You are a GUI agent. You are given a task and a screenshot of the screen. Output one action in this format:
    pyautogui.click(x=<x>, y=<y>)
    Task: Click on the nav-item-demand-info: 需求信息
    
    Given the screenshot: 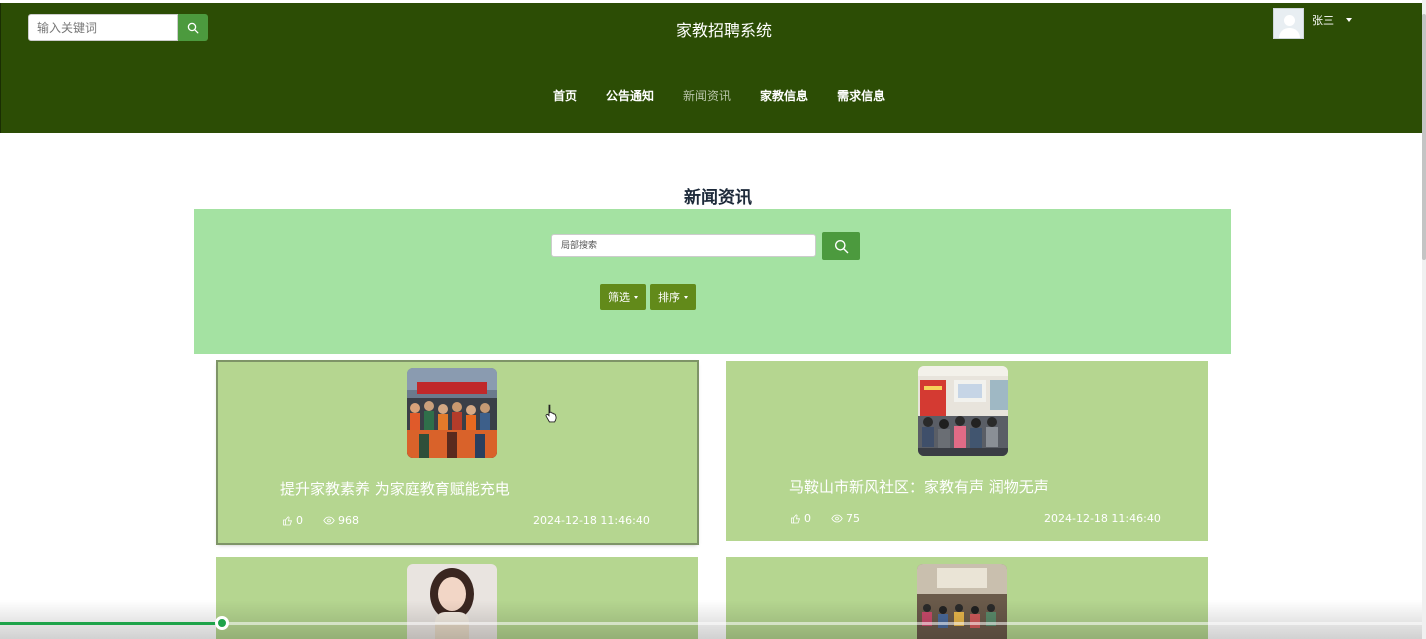 What is the action you would take?
    pyautogui.click(x=861, y=95)
    